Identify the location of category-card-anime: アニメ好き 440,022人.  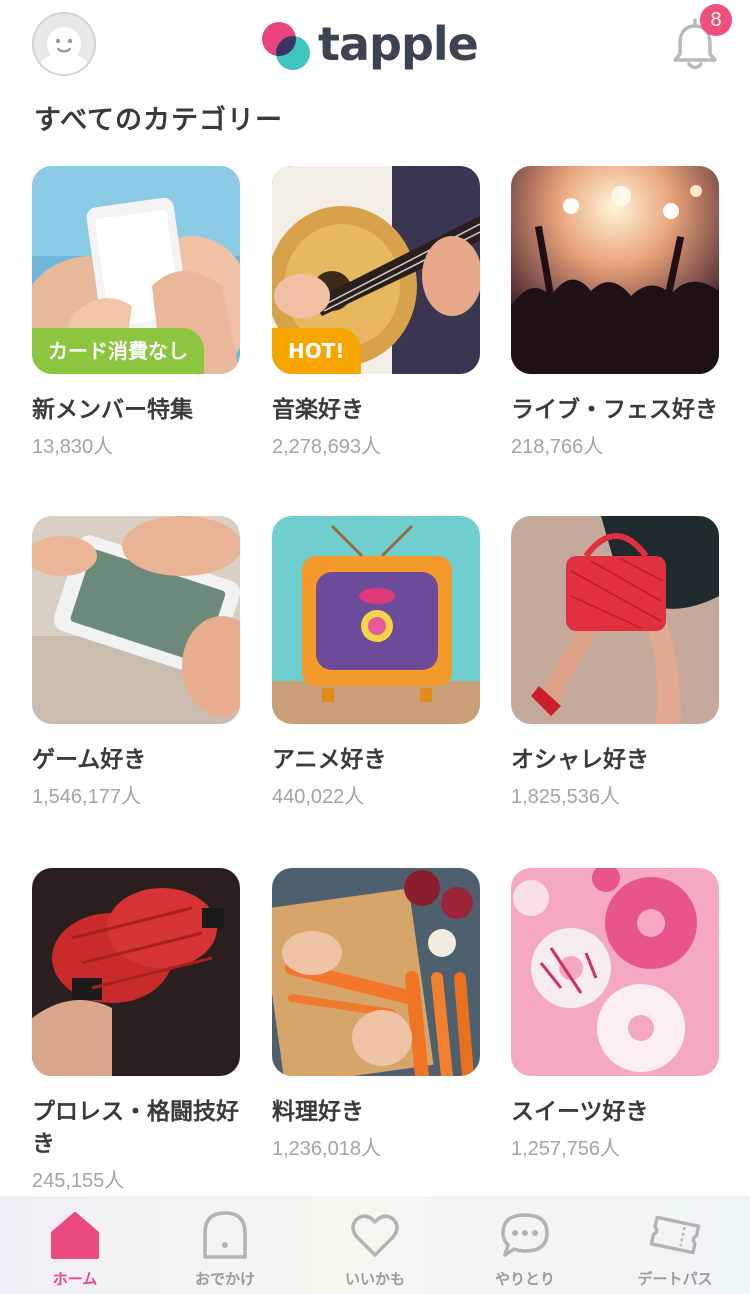
(376, 662).